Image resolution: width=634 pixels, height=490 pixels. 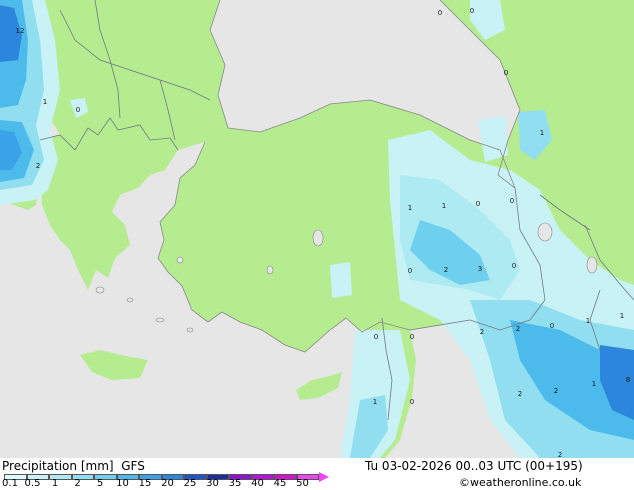 I want to click on scale-tick-label: 30, so click(x=212, y=483).